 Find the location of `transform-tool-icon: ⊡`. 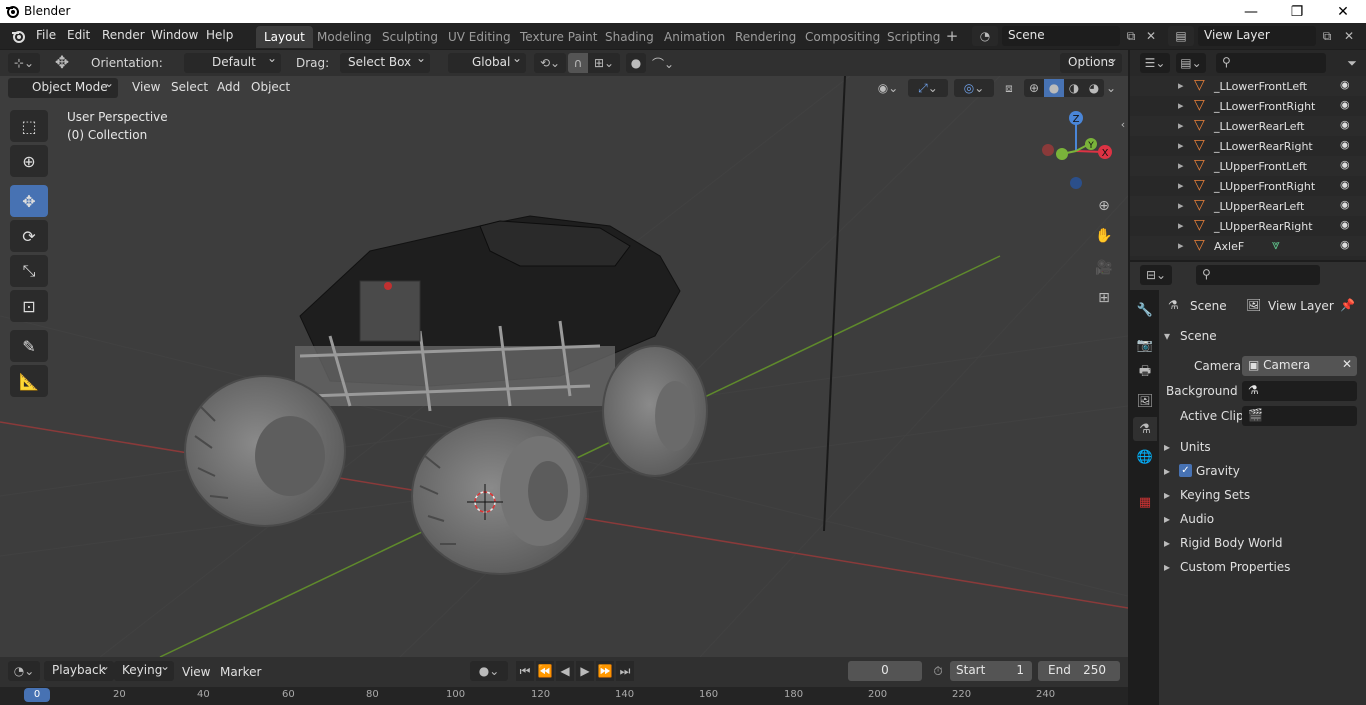

transform-tool-icon: ⊡ is located at coordinates (29, 306).